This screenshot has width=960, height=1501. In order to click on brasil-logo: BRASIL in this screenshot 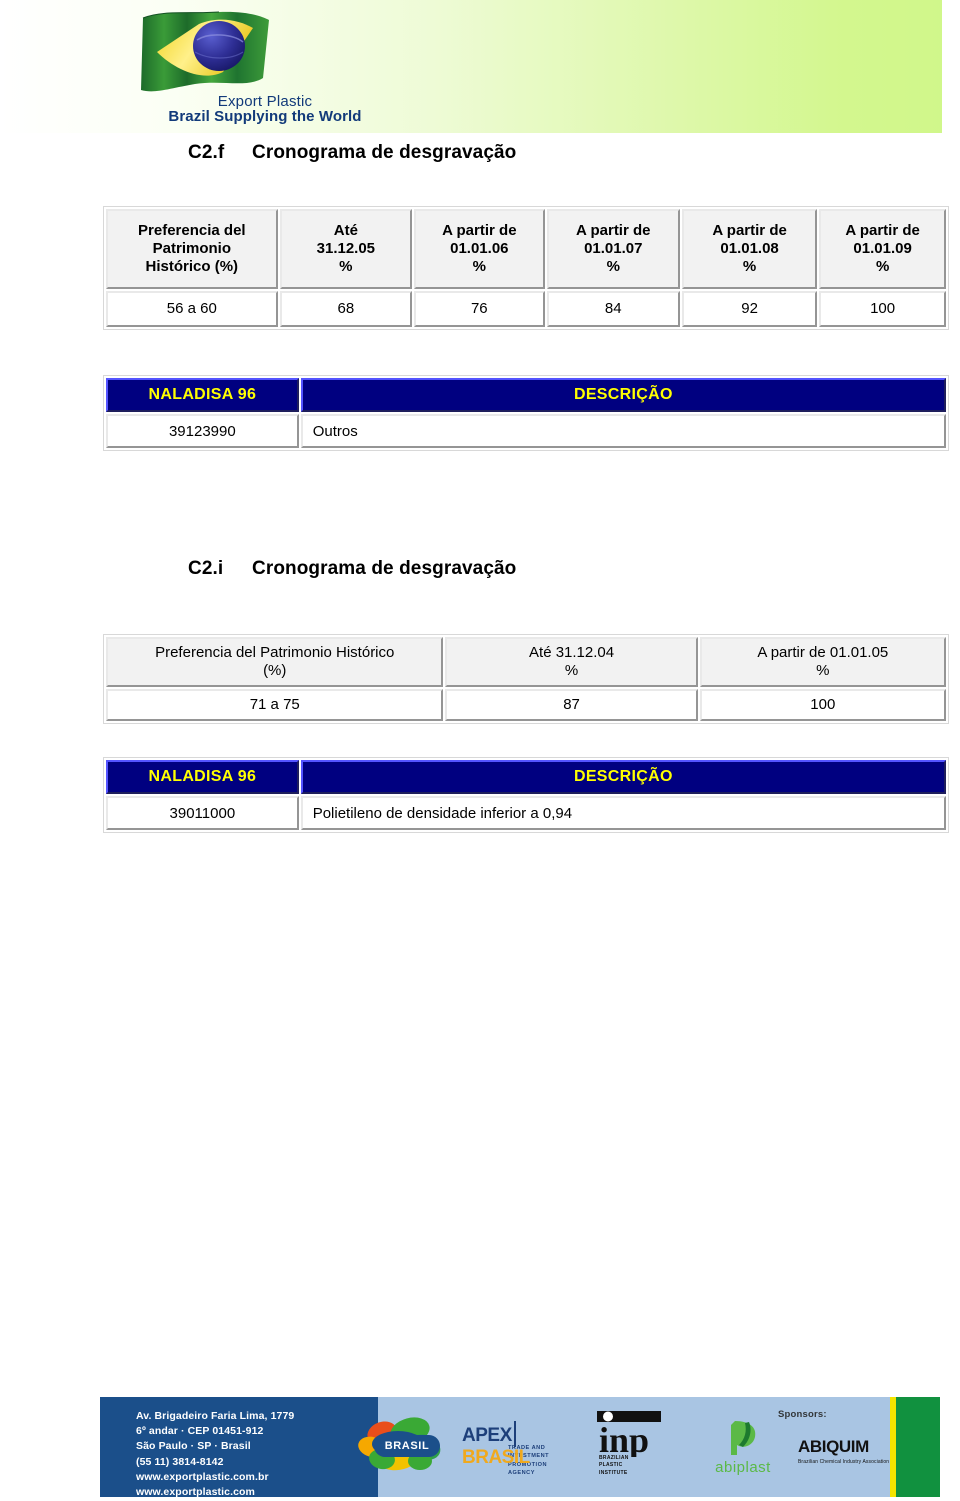, I will do `click(407, 1446)`.